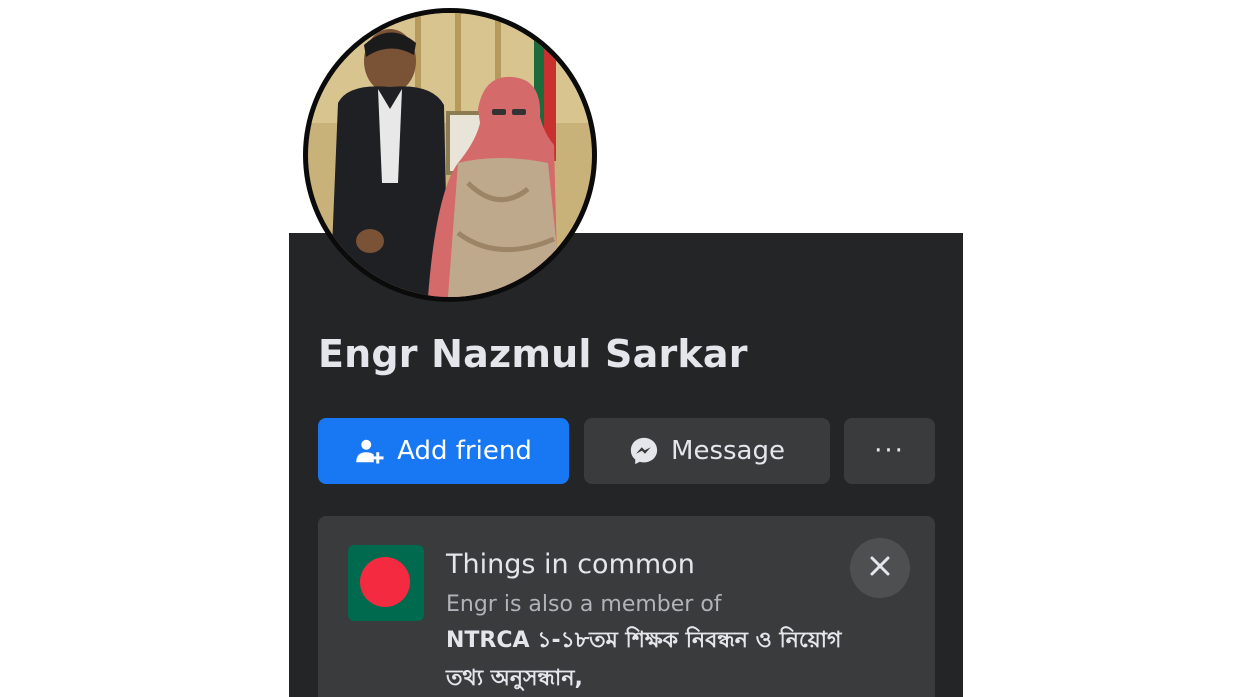 The width and height of the screenshot is (1237, 697). What do you see at coordinates (644, 451) in the screenshot?
I see `messenger-icon` at bounding box center [644, 451].